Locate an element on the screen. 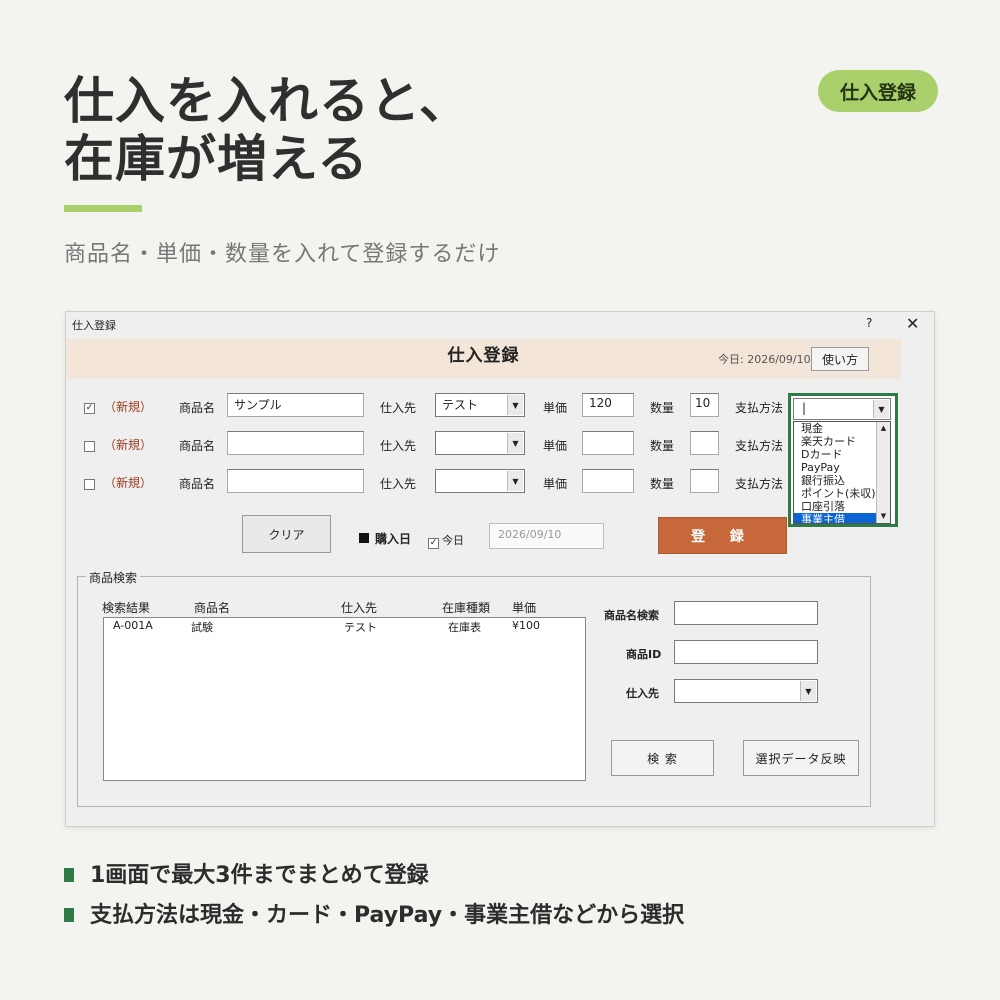  search-button: 検 索 is located at coordinates (662, 758).